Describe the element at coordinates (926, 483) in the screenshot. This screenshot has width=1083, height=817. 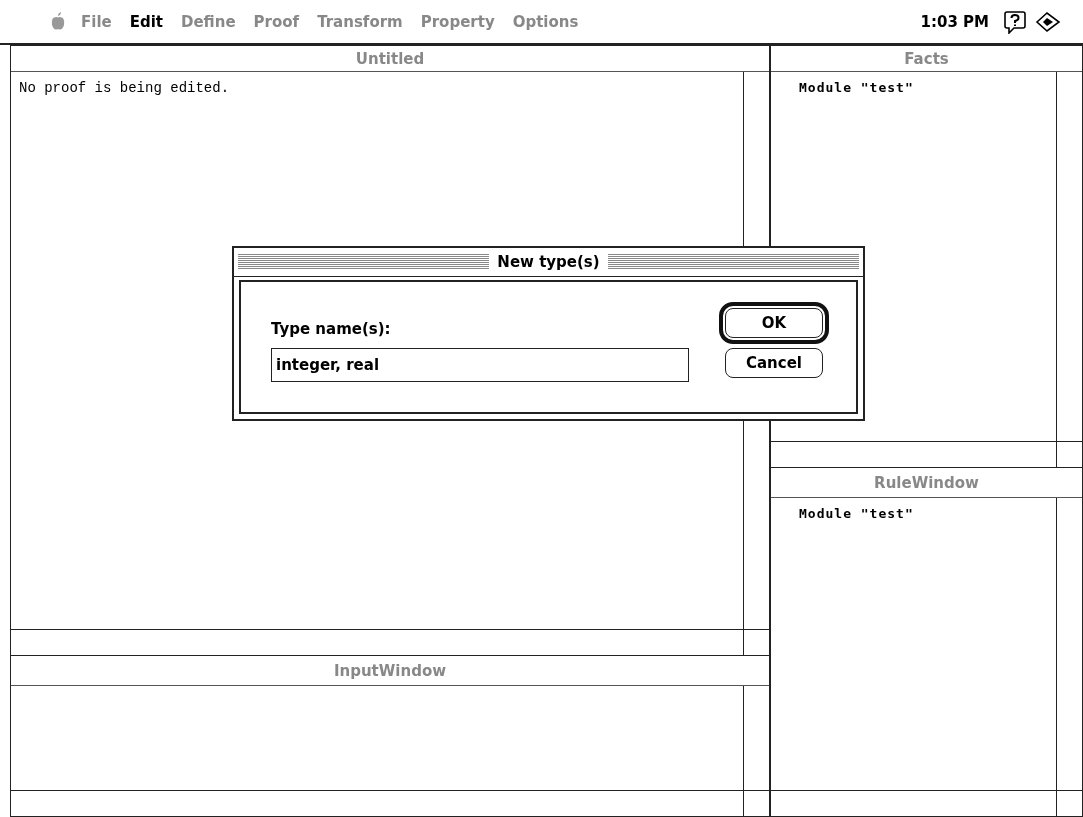
I see `window-title: RuleWindow` at that location.